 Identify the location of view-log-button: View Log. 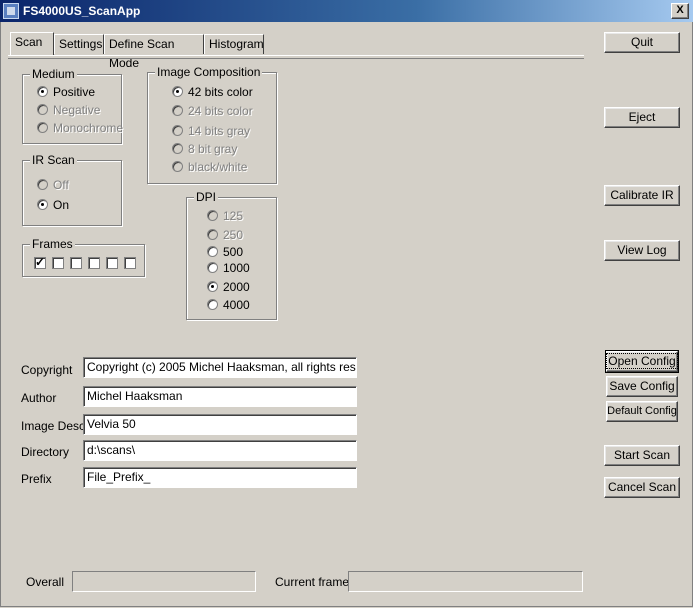
(642, 250).